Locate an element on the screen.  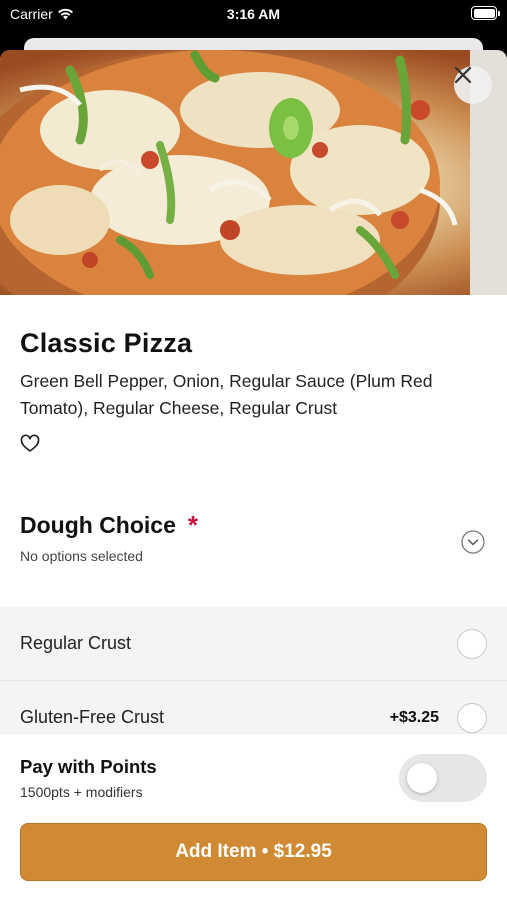
battery-icon is located at coordinates (485, 13).